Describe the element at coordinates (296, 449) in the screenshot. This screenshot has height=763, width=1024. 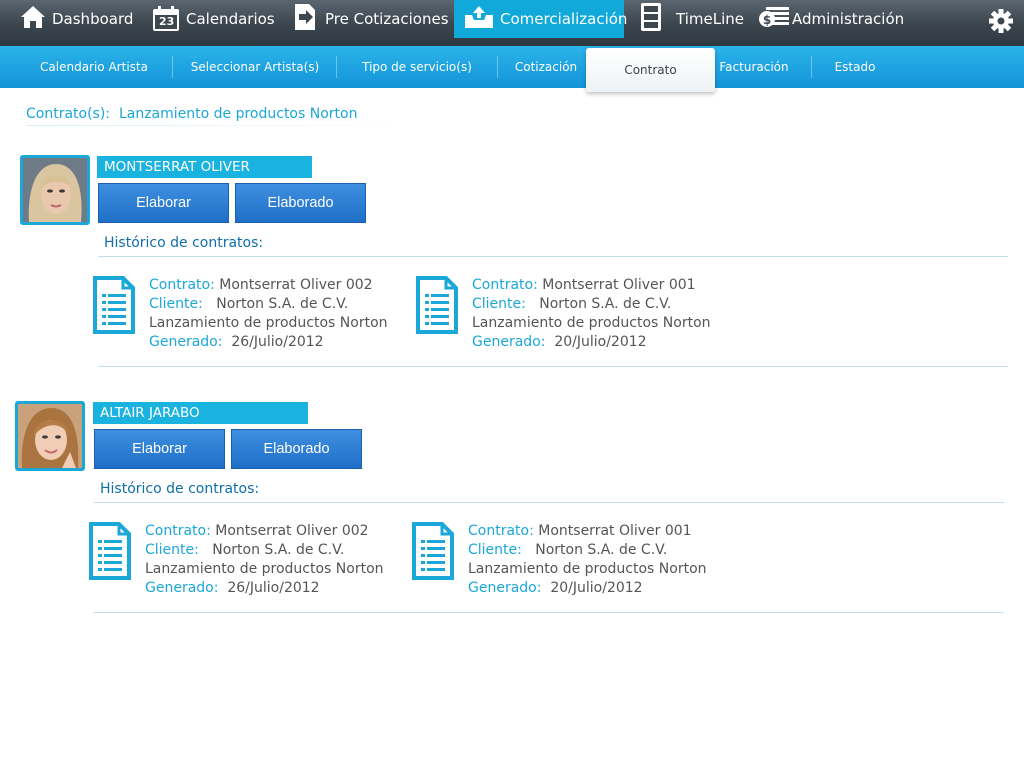
I see `elaborado-button: Elaborado` at that location.